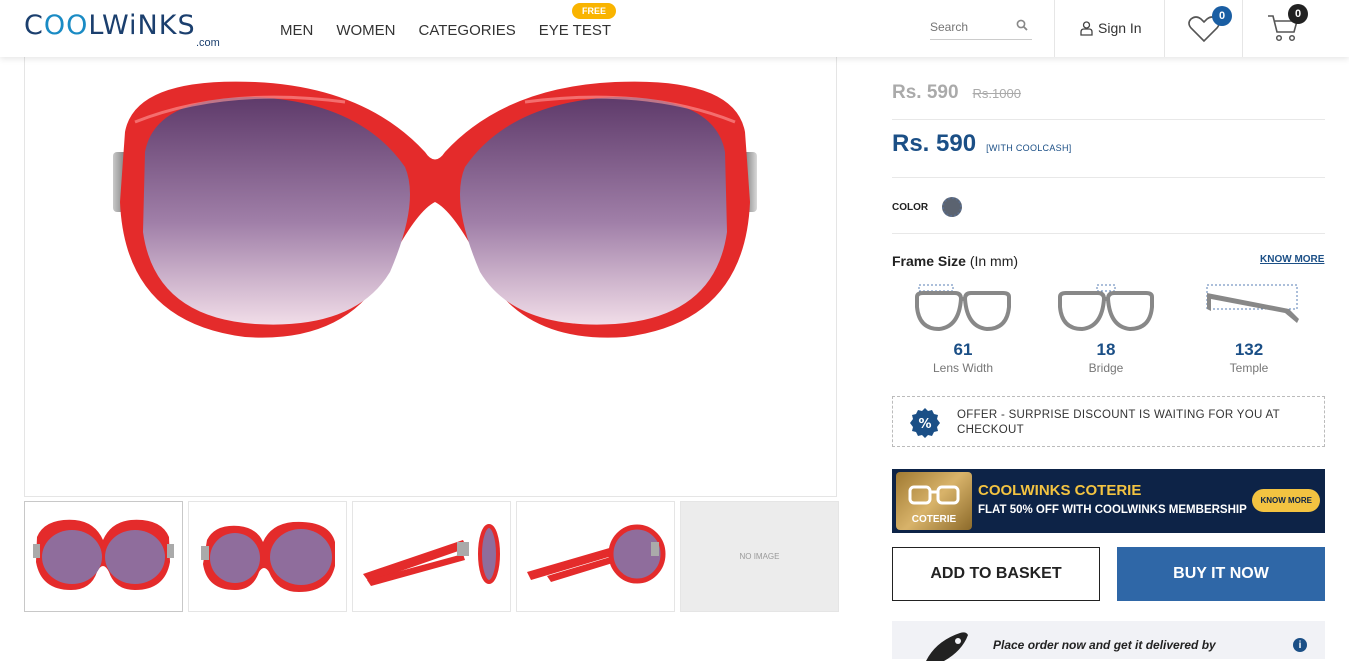 The height and width of the screenshot is (661, 1349). What do you see at coordinates (1086, 28) in the screenshot?
I see `user-icon` at bounding box center [1086, 28].